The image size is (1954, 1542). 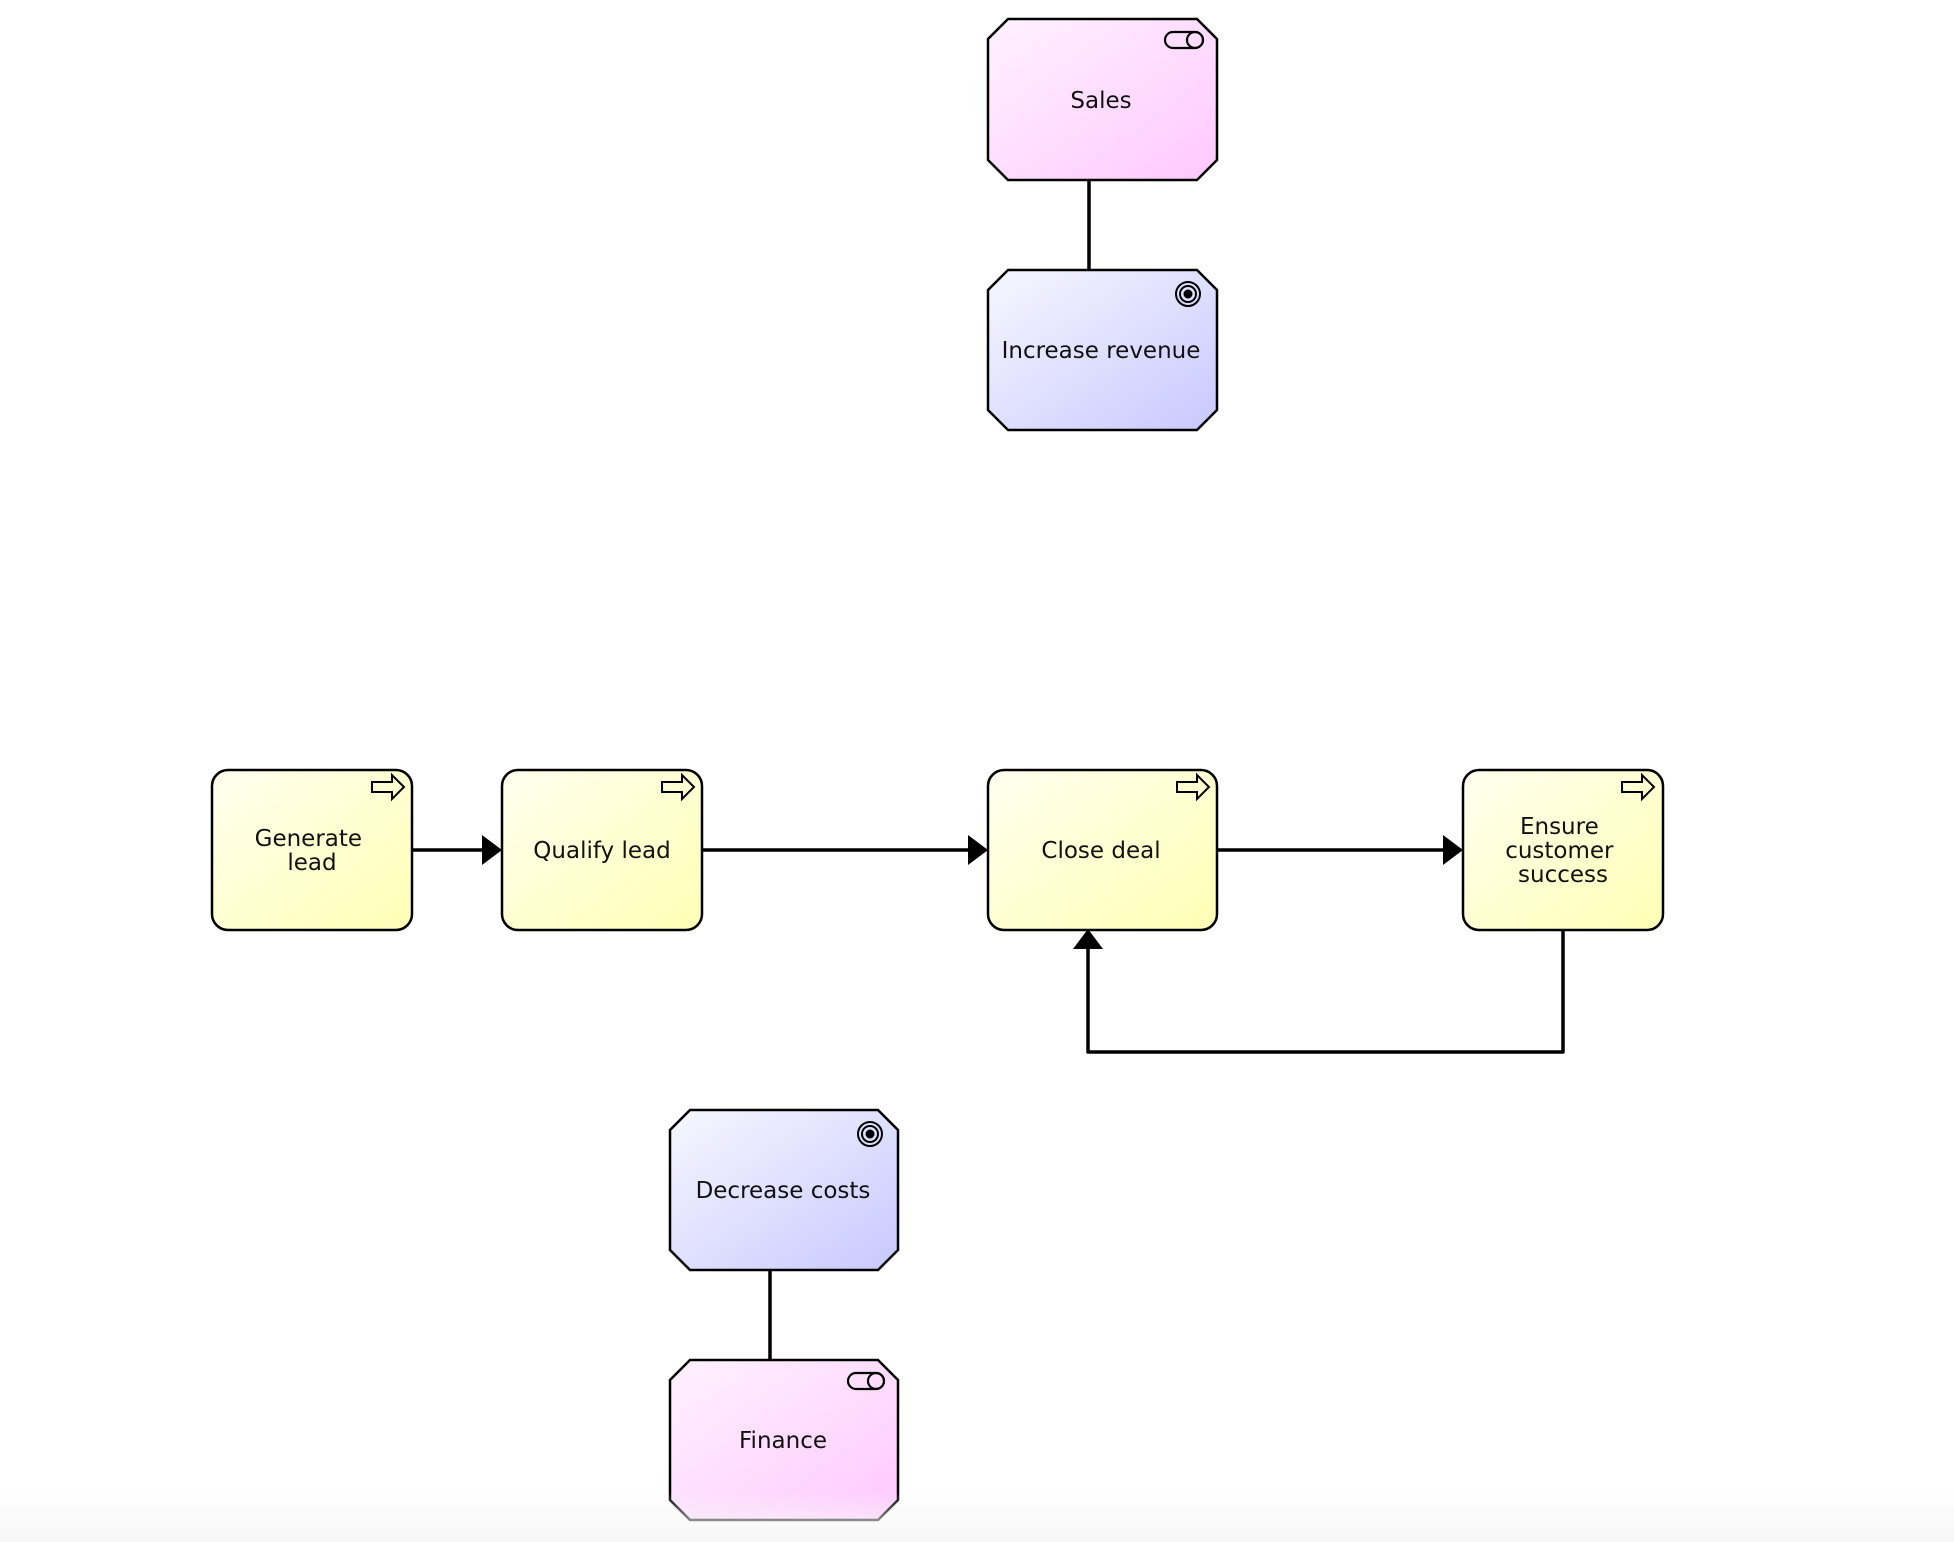 I want to click on node-finance: Finance, so click(x=784, y=1440).